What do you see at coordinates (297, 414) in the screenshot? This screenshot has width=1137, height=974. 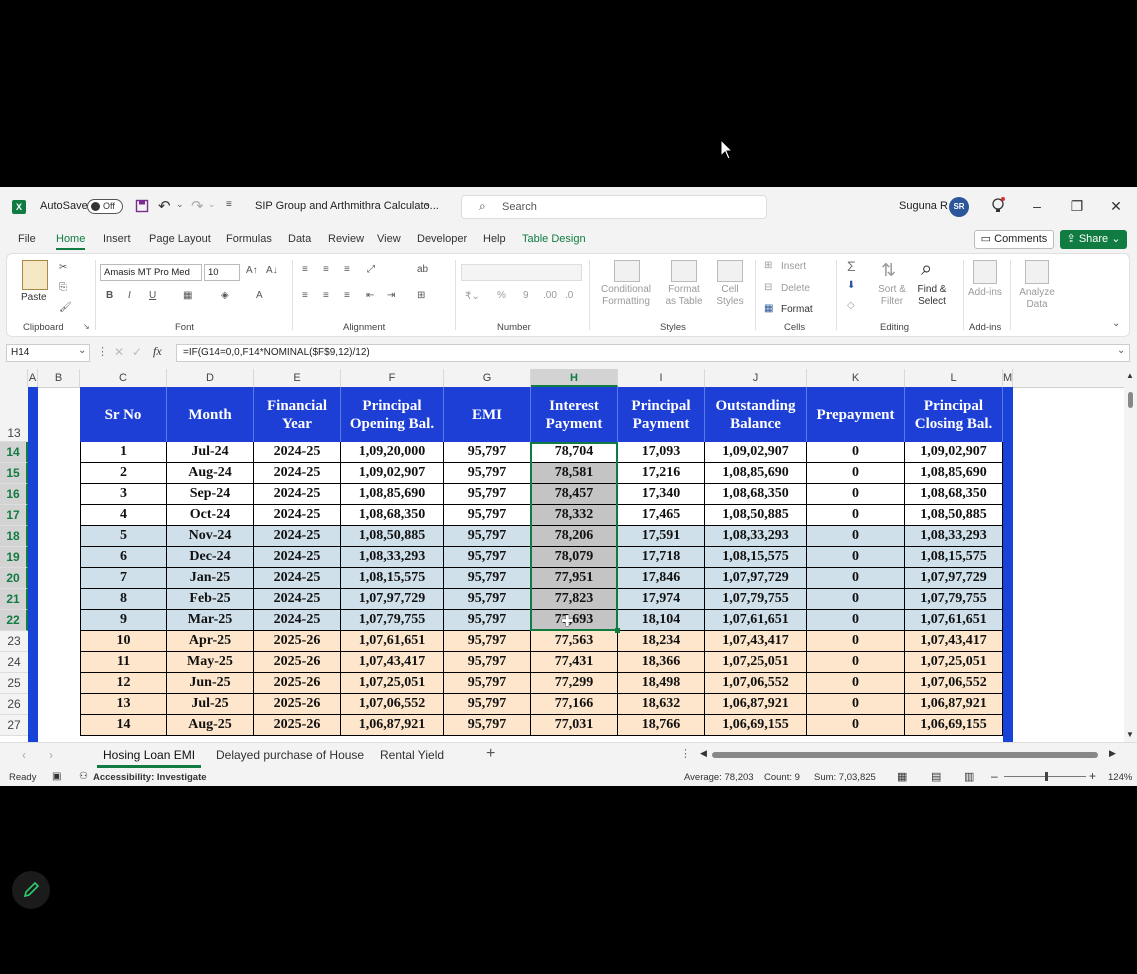 I see `table-header-cell: Financial Year` at bounding box center [297, 414].